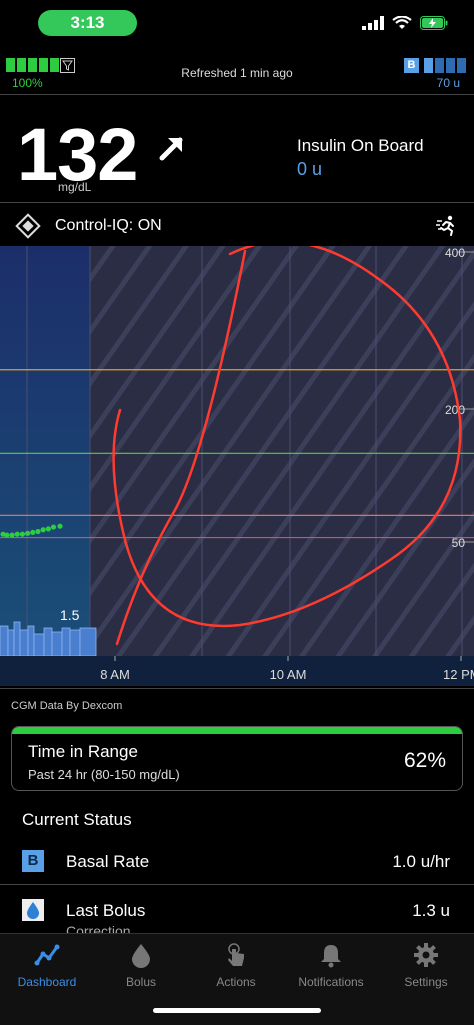 Image resolution: width=474 pixels, height=1025 pixels. I want to click on pump-status-bar: 100% Refreshed 1 min ago B 70 u, so click(237, 74).